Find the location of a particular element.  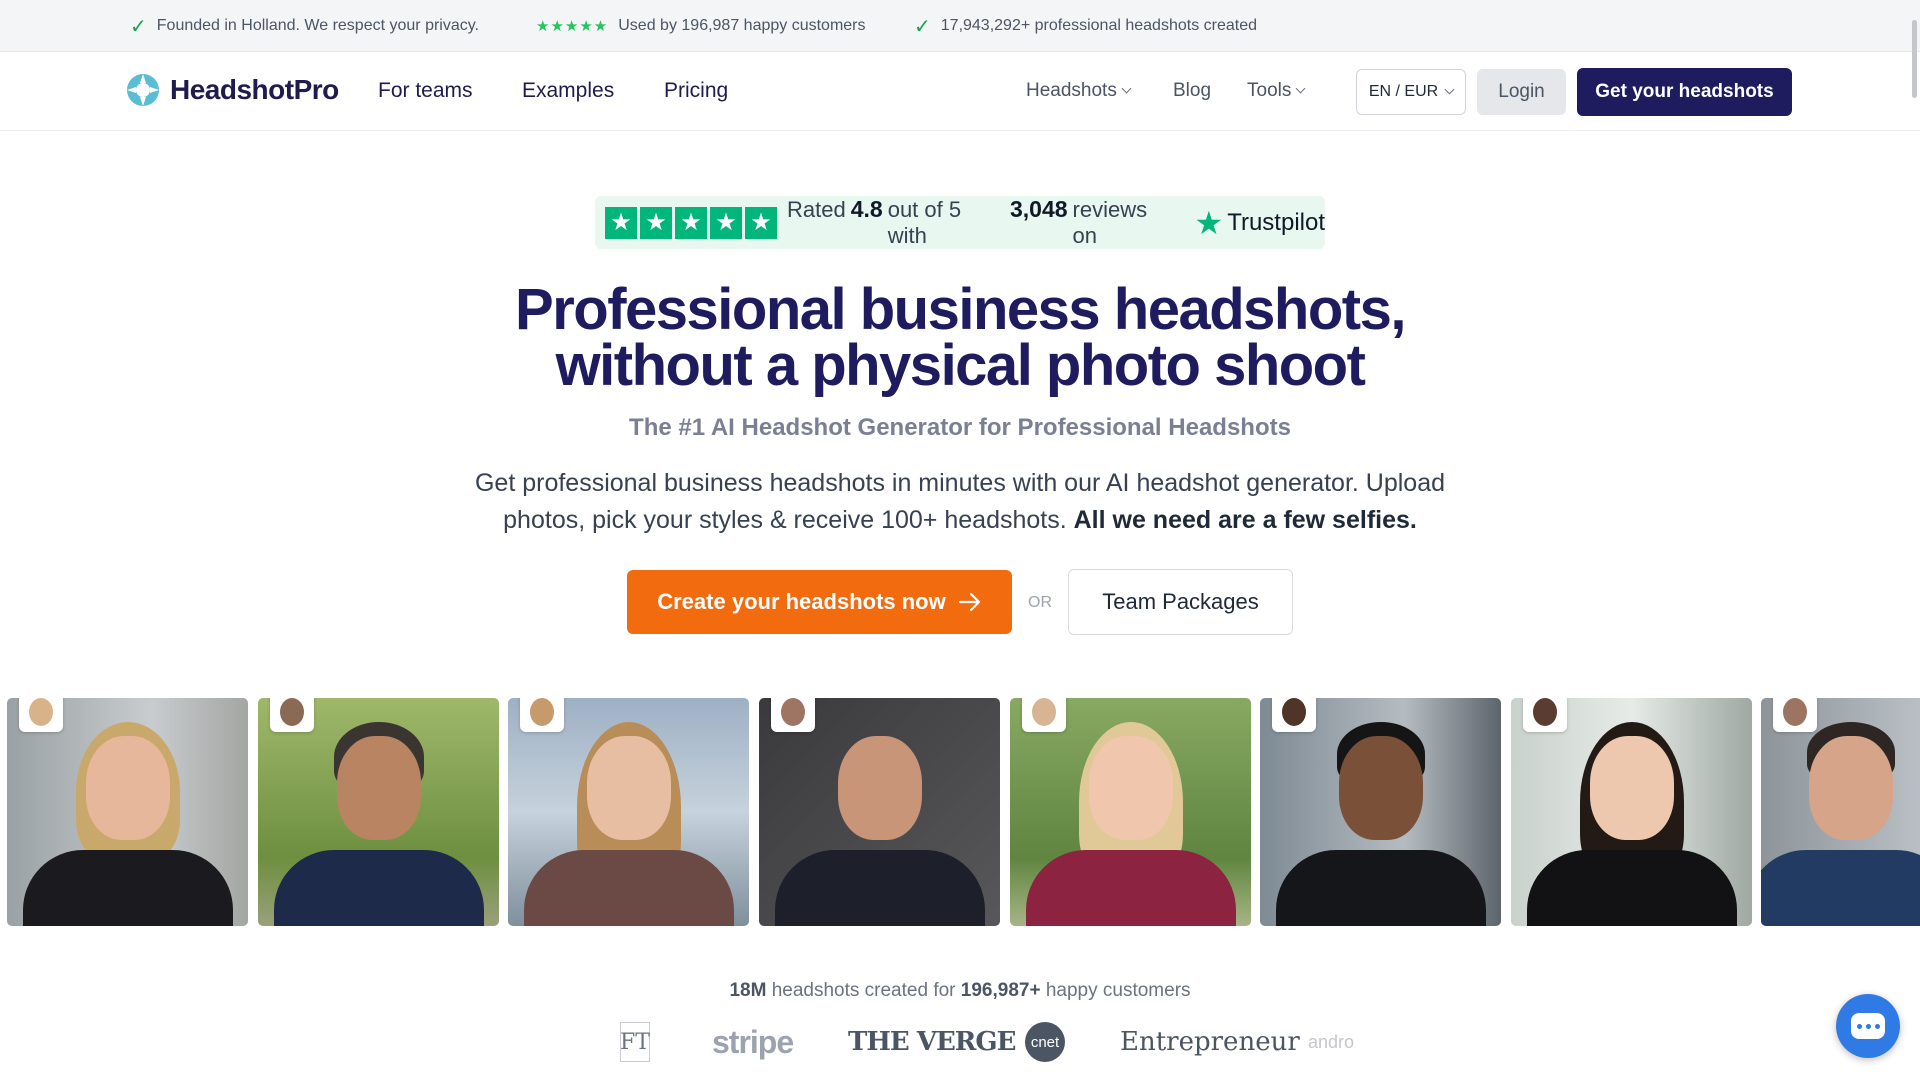

arrow-right-icon is located at coordinates (969, 602).